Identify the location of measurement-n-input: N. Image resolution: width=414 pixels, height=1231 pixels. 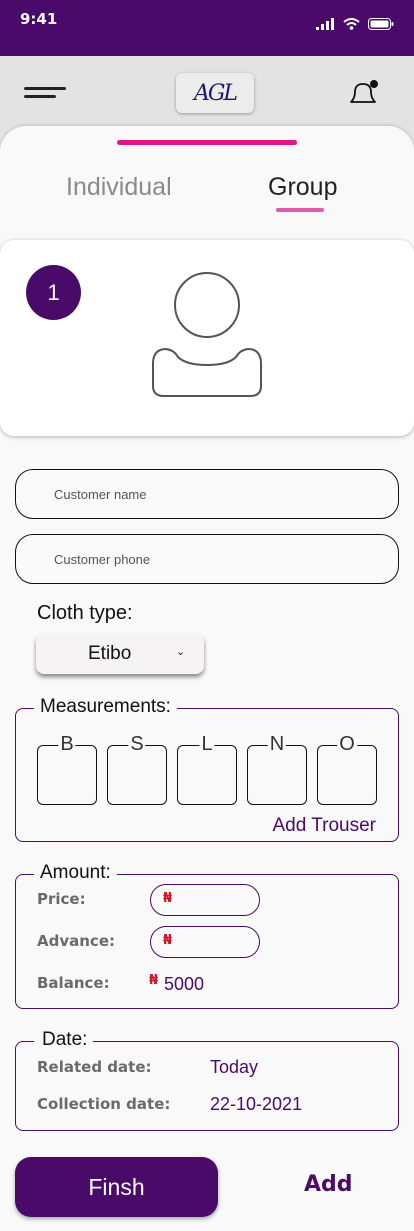
(277, 769).